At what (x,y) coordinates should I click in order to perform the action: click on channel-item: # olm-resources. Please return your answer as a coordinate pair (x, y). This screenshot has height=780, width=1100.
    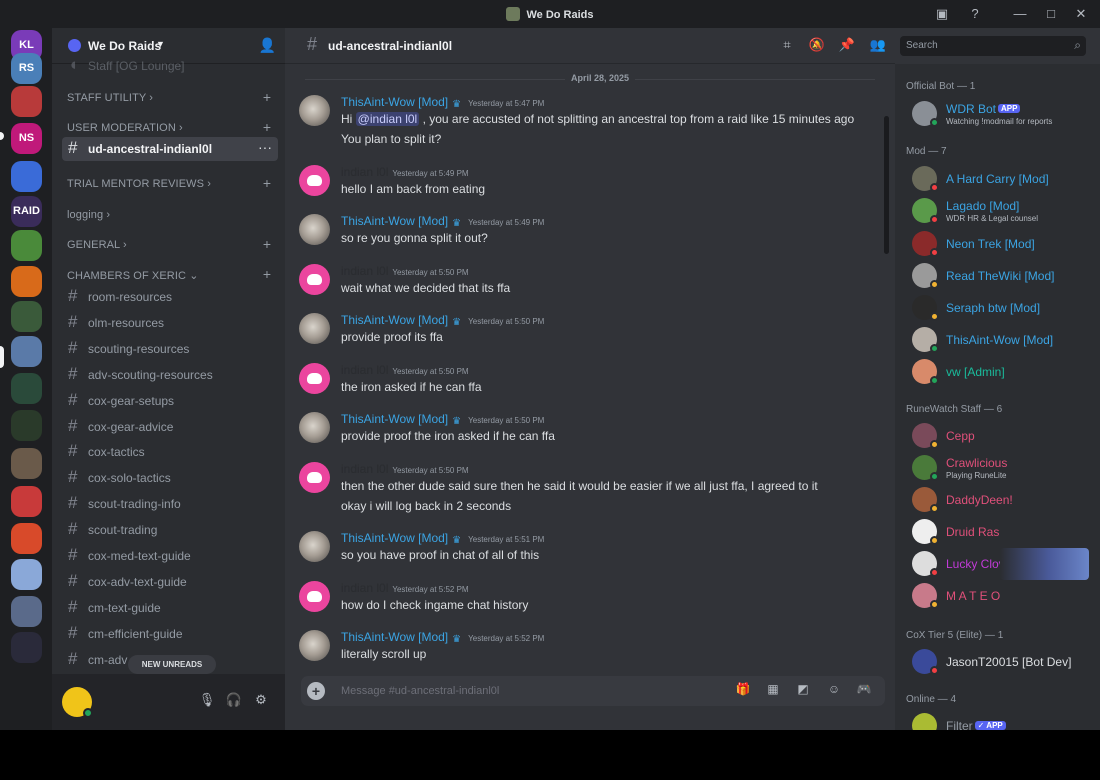
    Looking at the image, I should click on (170, 323).